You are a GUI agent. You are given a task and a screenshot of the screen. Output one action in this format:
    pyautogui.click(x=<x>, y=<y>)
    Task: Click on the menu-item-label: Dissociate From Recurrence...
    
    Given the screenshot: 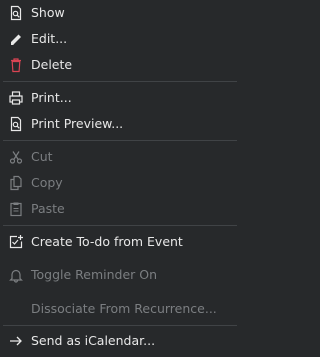 What is the action you would take?
    pyautogui.click(x=124, y=308)
    